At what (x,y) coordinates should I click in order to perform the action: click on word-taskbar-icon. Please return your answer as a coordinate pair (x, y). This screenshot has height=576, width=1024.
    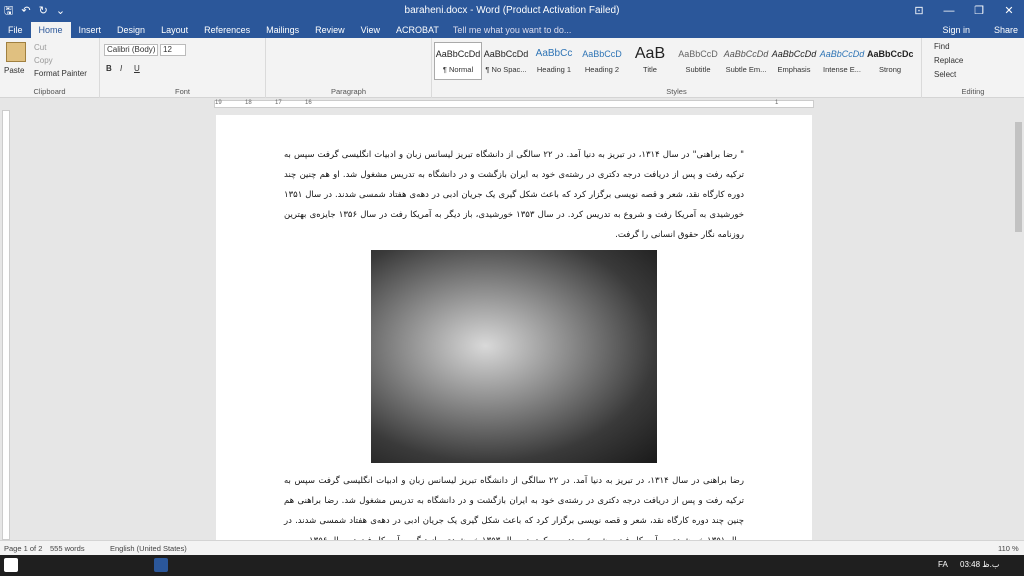
    Looking at the image, I should click on (161, 565).